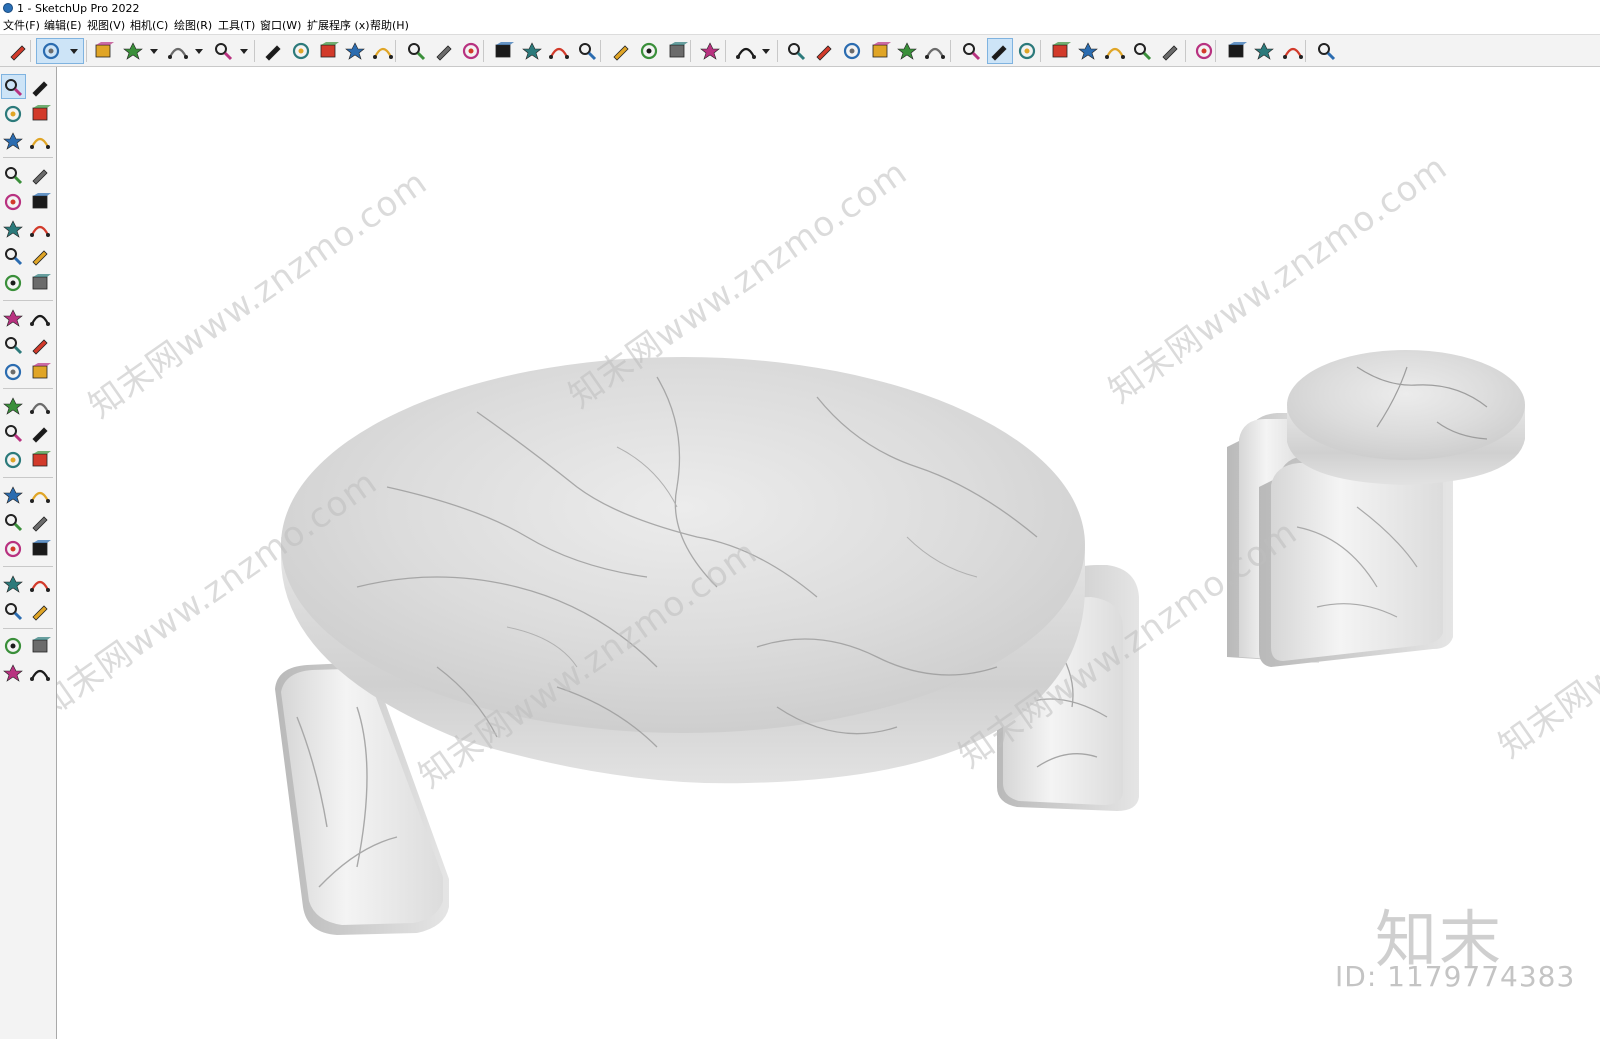 This screenshot has width=1600, height=1039. I want to click on menu-window: 窗口(W), so click(280, 25).